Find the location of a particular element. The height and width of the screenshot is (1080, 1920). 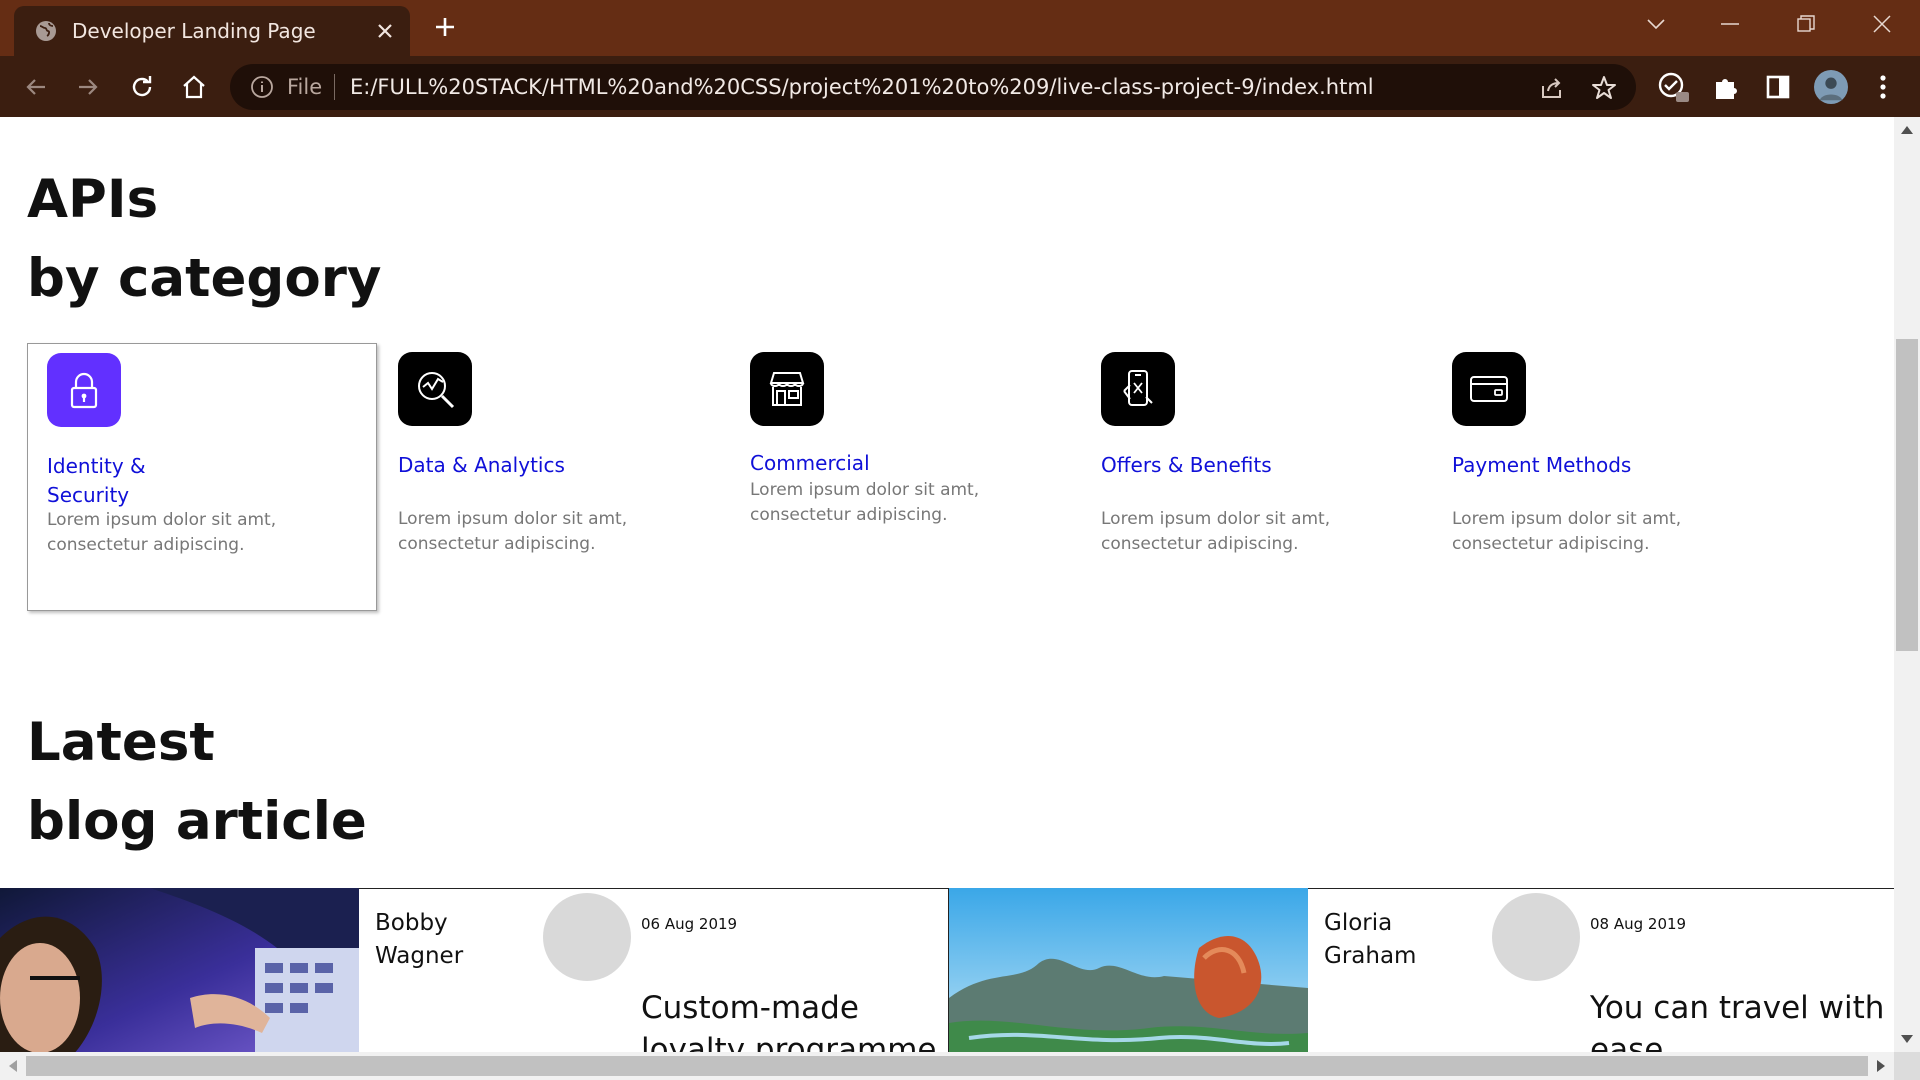

card-title: Commercial is located at coordinates (840, 463).